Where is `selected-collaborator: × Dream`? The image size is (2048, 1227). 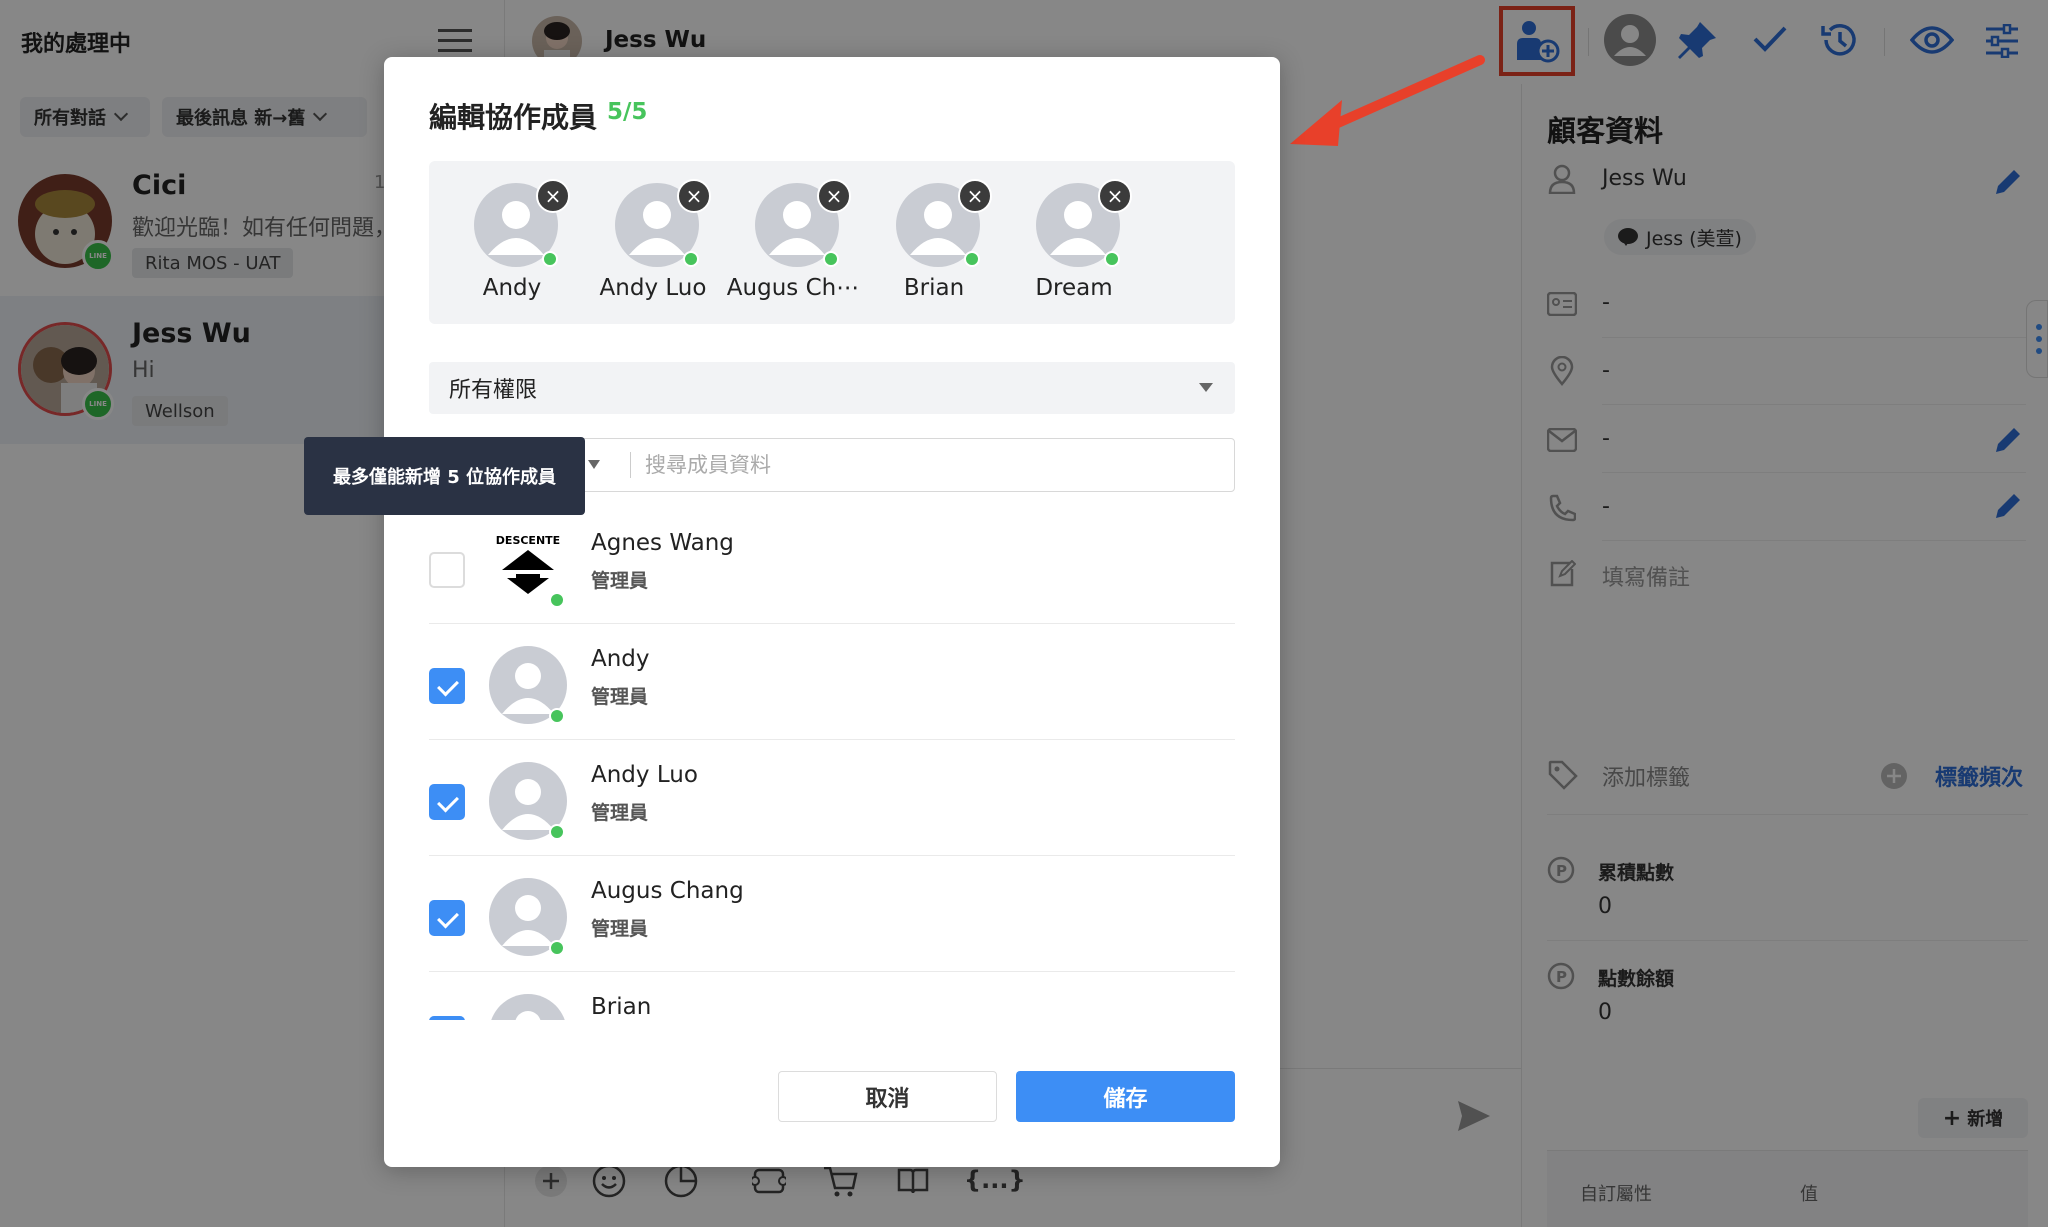 selected-collaborator: × Dream is located at coordinates (1074, 246).